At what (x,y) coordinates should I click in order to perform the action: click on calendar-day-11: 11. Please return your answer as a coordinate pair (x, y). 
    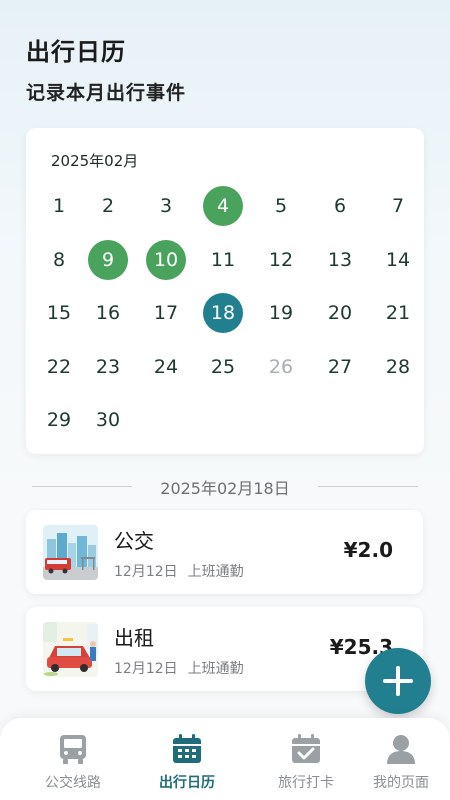
    Looking at the image, I should click on (223, 260).